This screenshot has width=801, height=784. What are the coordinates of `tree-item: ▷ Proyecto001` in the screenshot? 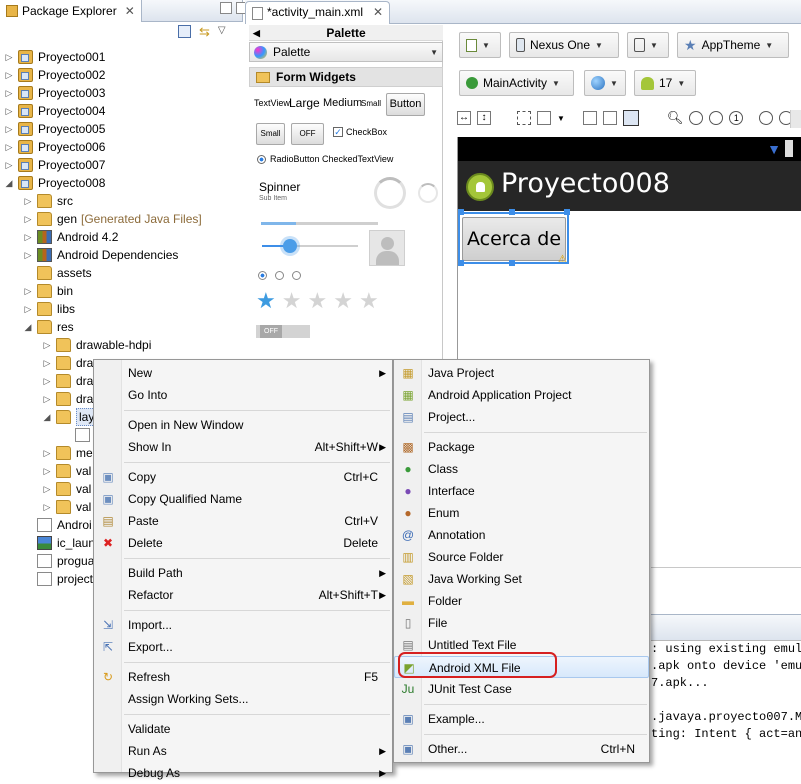 It's located at (121, 57).